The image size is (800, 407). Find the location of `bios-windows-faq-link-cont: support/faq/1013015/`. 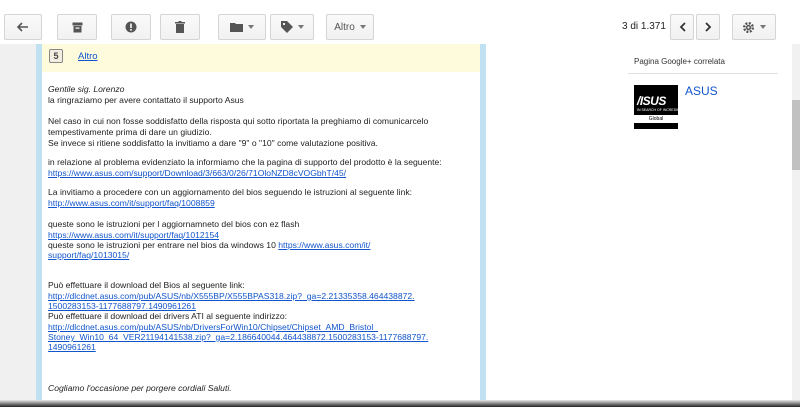

bios-windows-faq-link-cont: support/faq/1013015/ is located at coordinates (88, 255).